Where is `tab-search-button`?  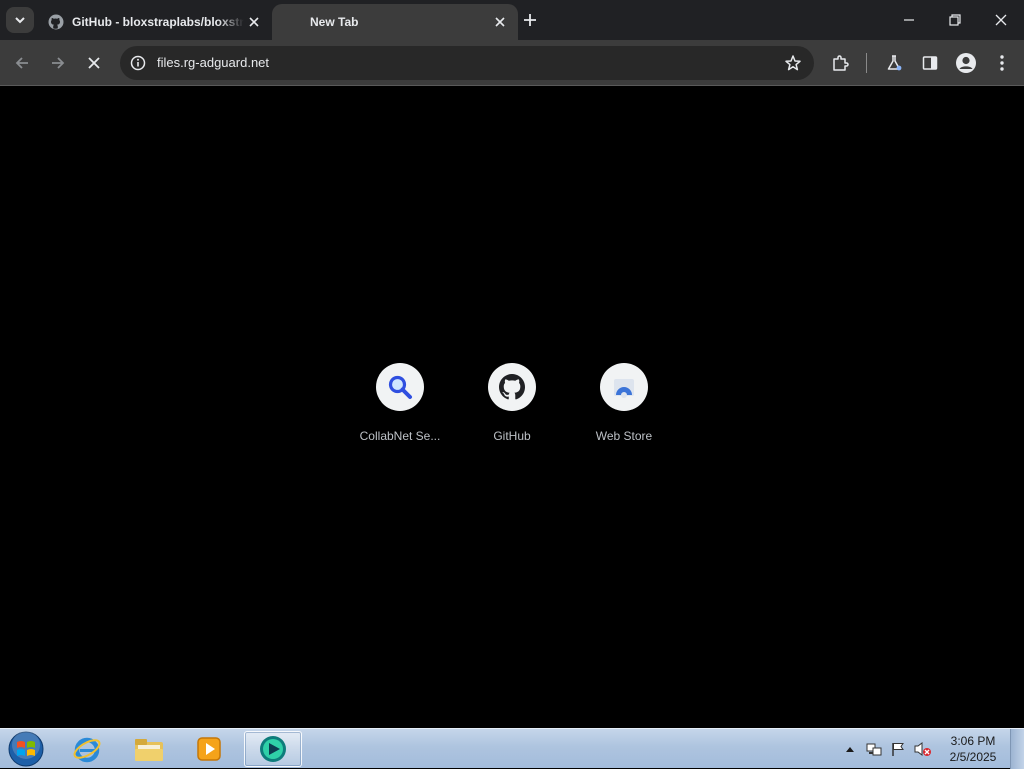
tab-search-button is located at coordinates (20, 20).